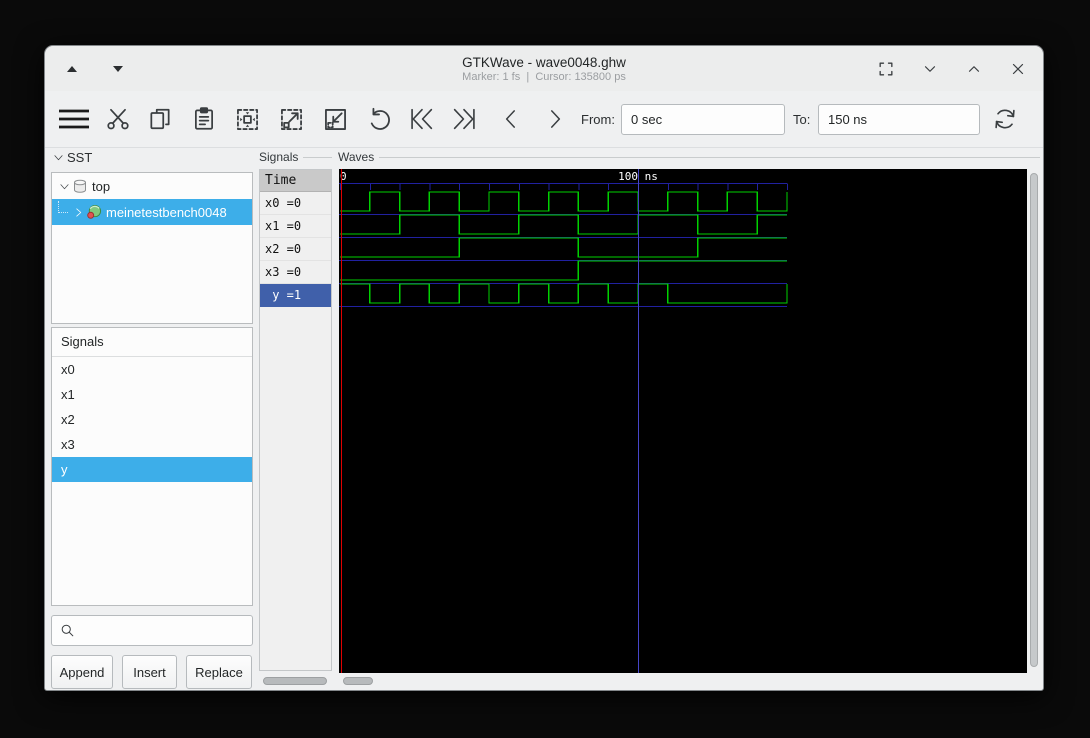 This screenshot has width=1090, height=738. Describe the element at coordinates (378, 119) in the screenshot. I see `undo-icon` at that location.